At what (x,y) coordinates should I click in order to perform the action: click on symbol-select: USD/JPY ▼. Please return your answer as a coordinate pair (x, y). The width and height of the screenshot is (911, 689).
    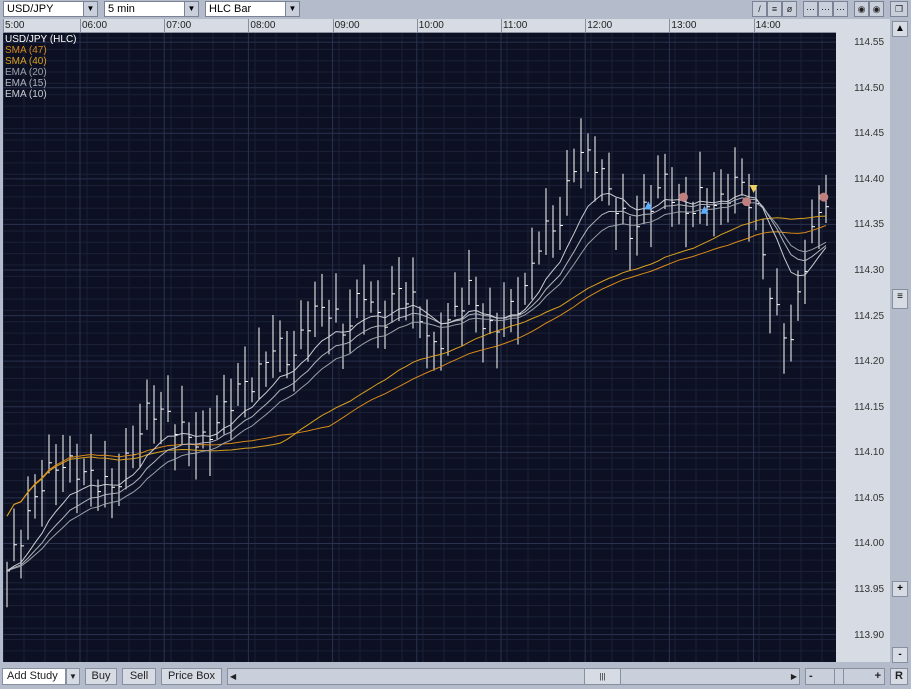
    Looking at the image, I should click on (50, 9).